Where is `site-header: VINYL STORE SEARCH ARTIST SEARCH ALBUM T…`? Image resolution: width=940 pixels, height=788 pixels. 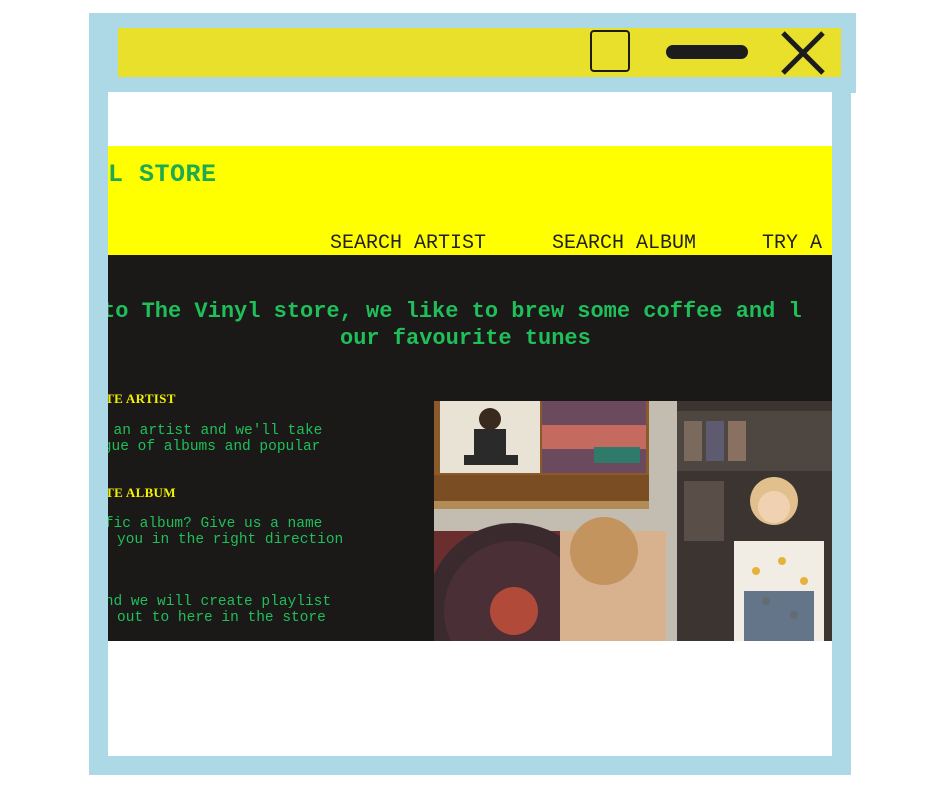
site-header: VINYL STORE SEARCH ARTIST SEARCH ALBUM T… is located at coordinates (470, 200).